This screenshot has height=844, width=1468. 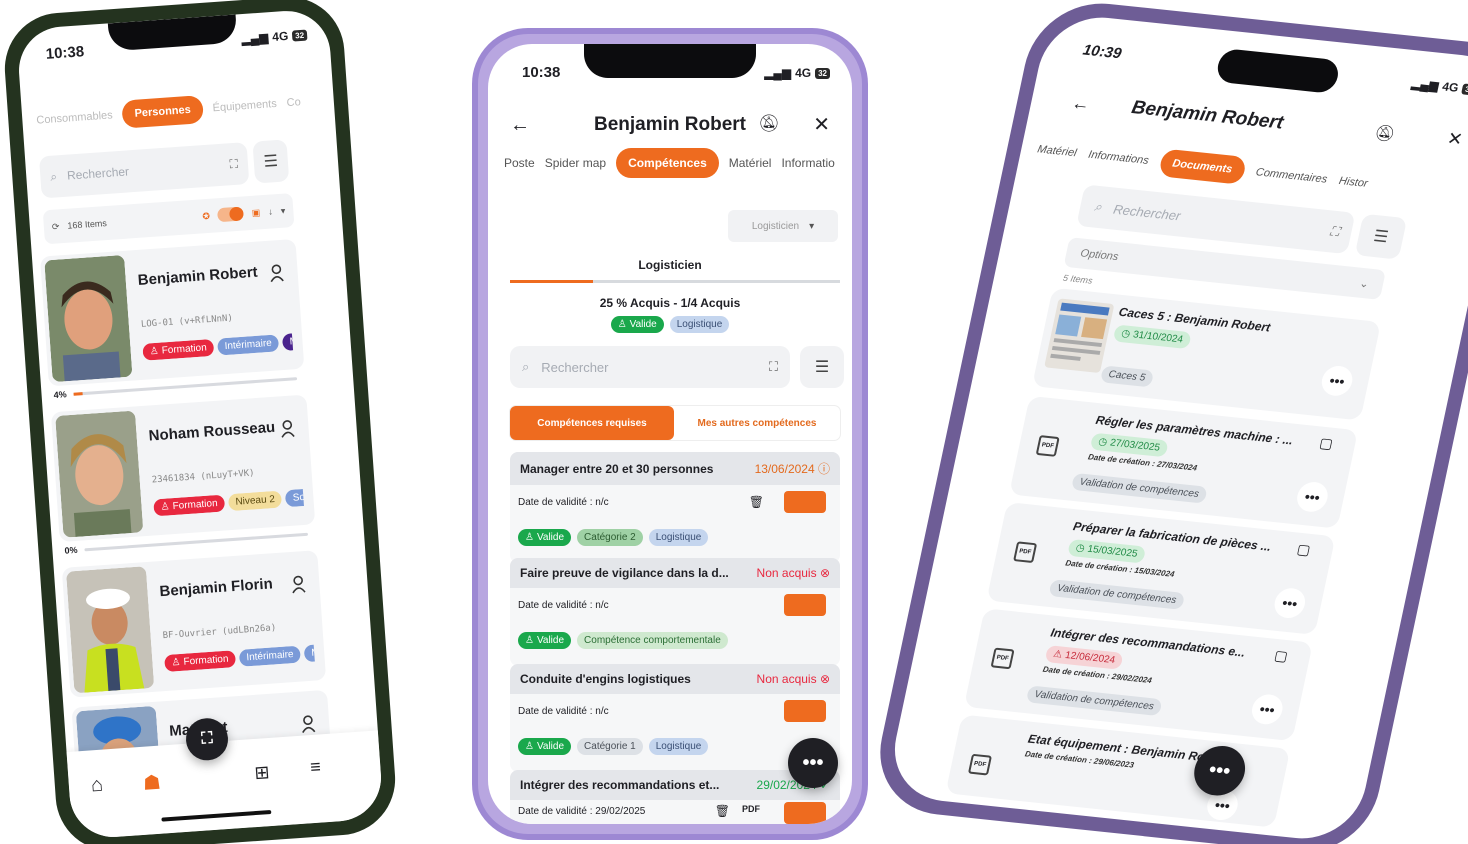 I want to click on tab-competences: Compétences, so click(x=667, y=163).